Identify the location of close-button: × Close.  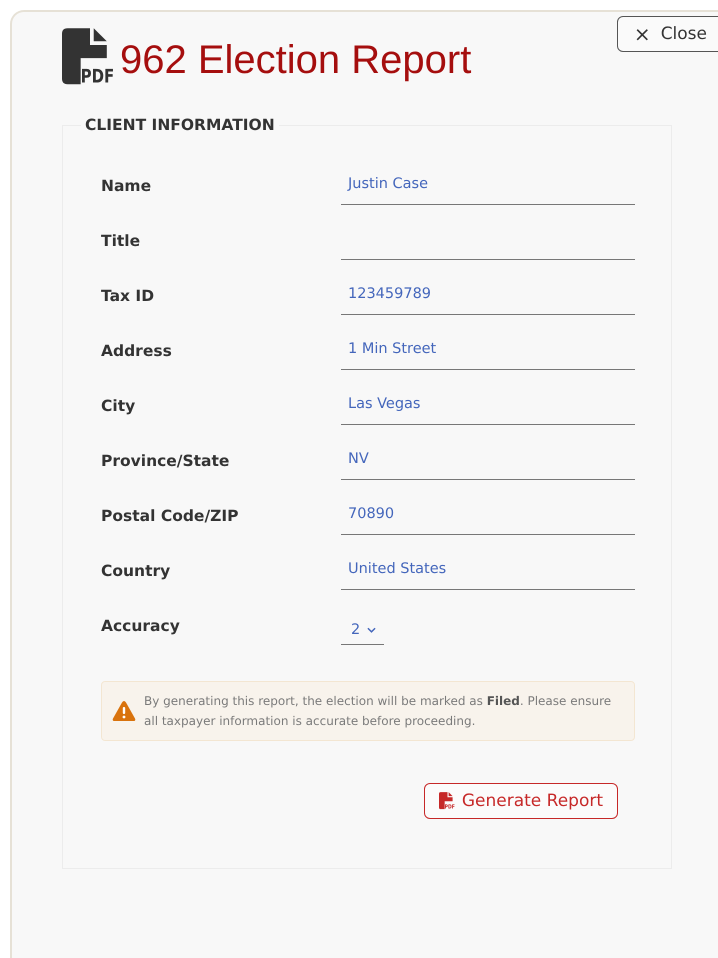
(667, 34).